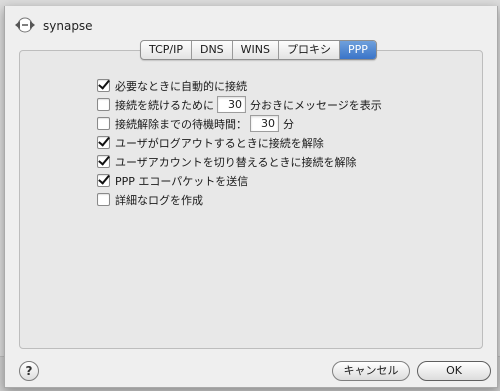 Image resolution: width=500 pixels, height=391 pixels. I want to click on tab-bar: TCP/IP DNS WINS プロキシ PPP, so click(258, 50).